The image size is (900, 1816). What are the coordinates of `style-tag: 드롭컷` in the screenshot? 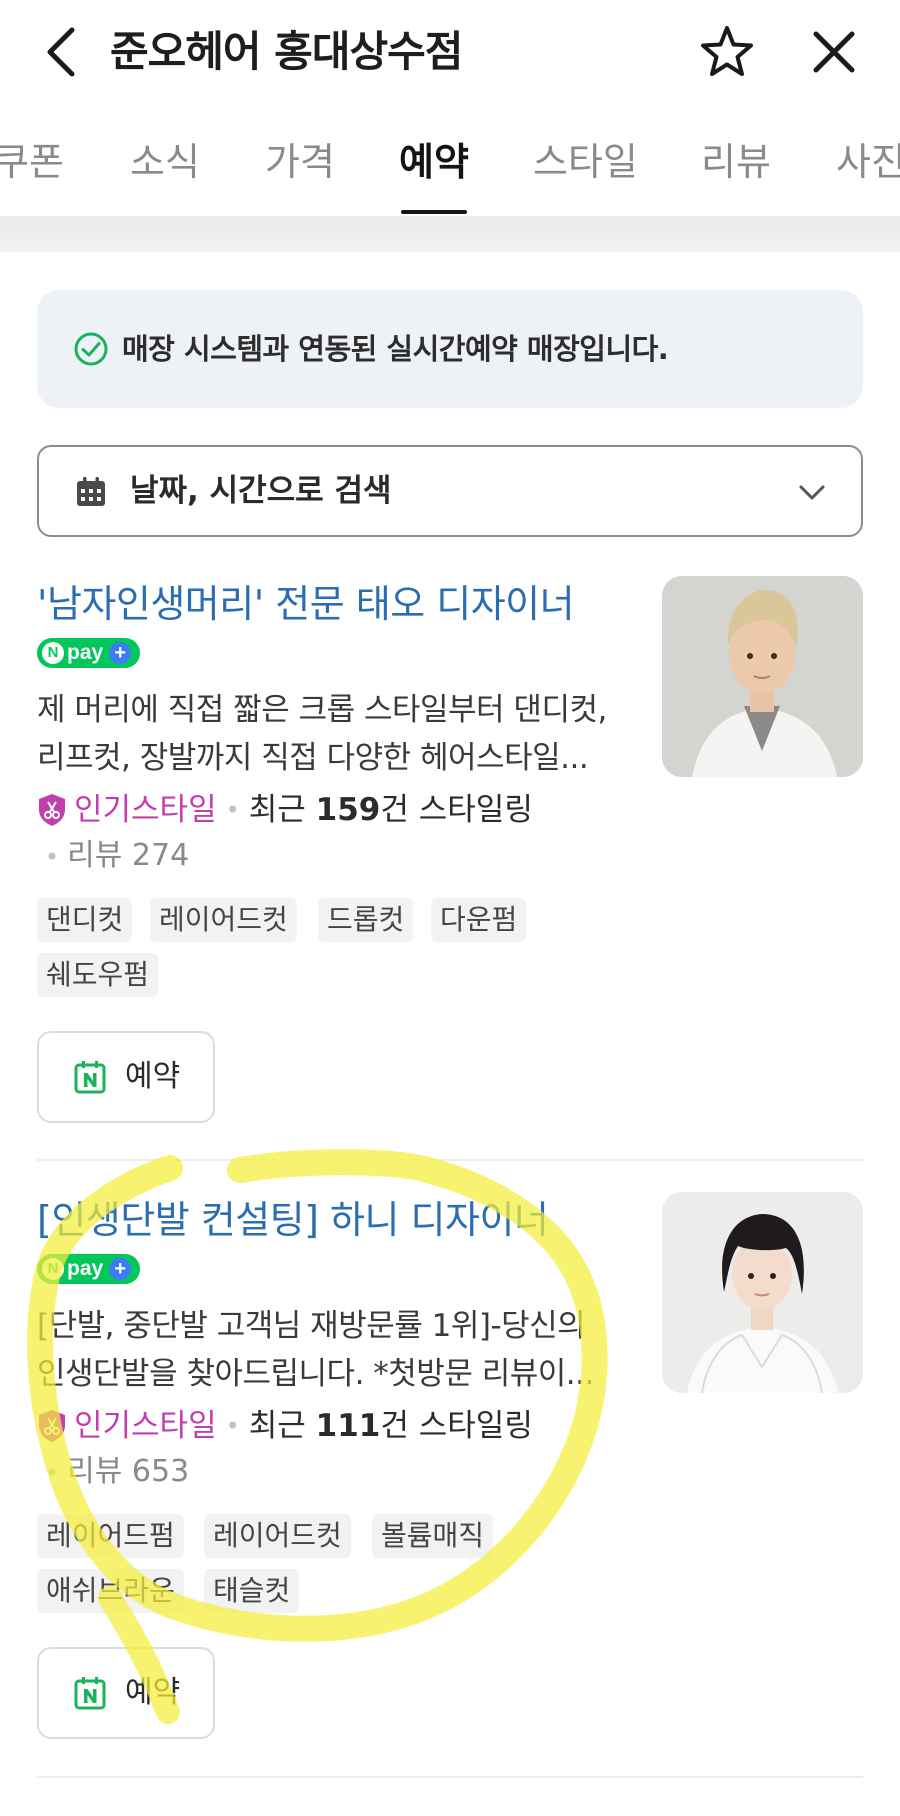 It's located at (366, 920).